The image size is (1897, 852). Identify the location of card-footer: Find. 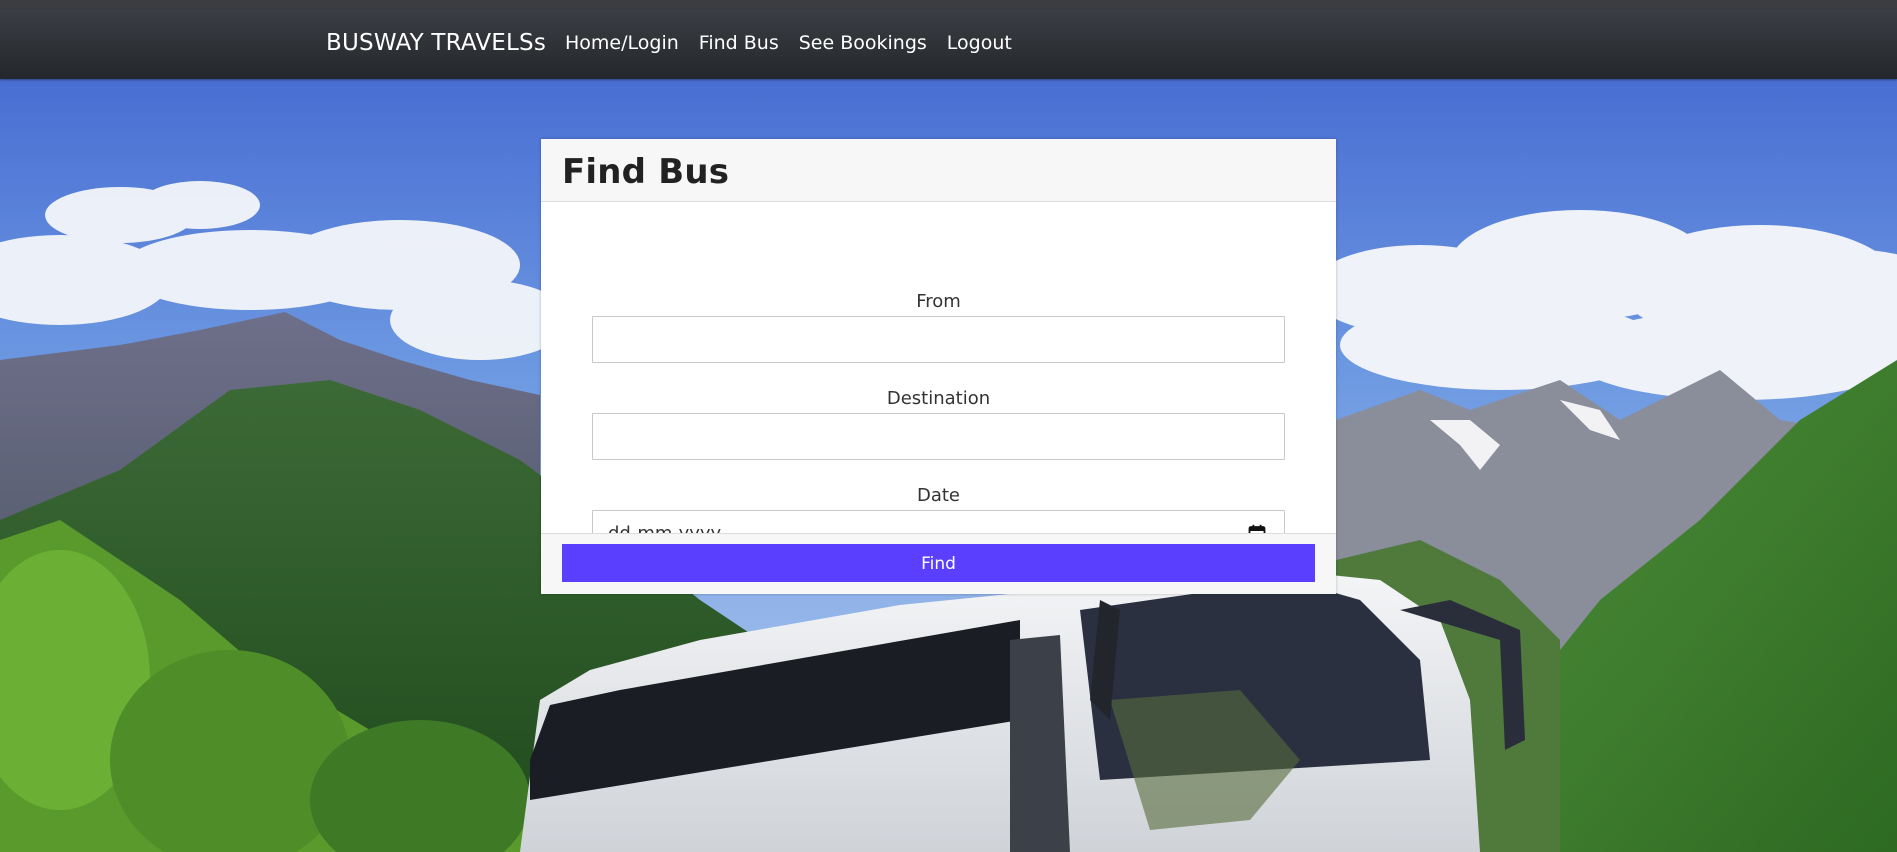
(938, 563).